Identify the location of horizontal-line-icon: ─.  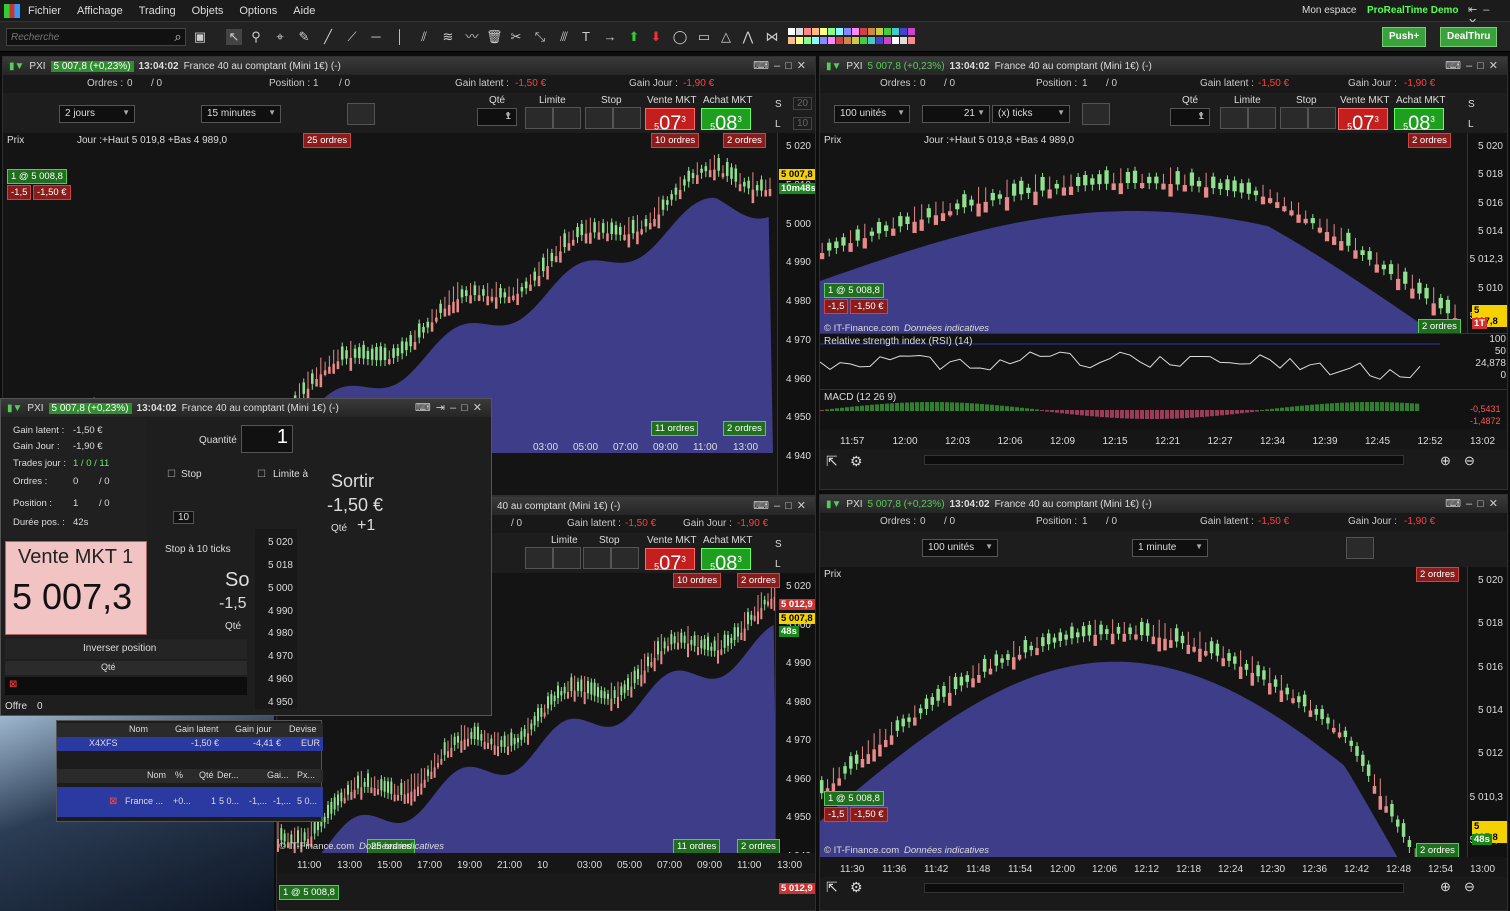
(376, 37).